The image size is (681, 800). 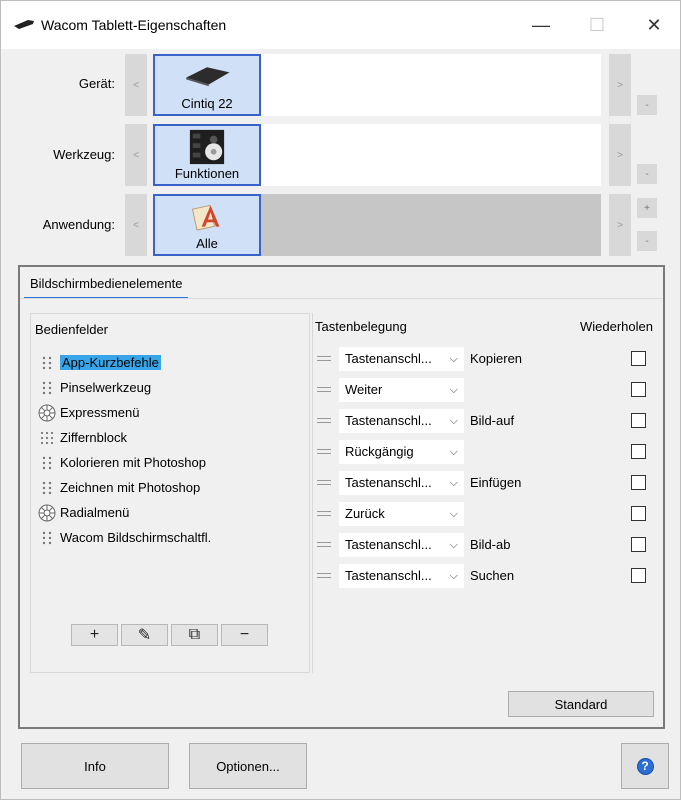 What do you see at coordinates (207, 147) in the screenshot?
I see `functions-icon` at bounding box center [207, 147].